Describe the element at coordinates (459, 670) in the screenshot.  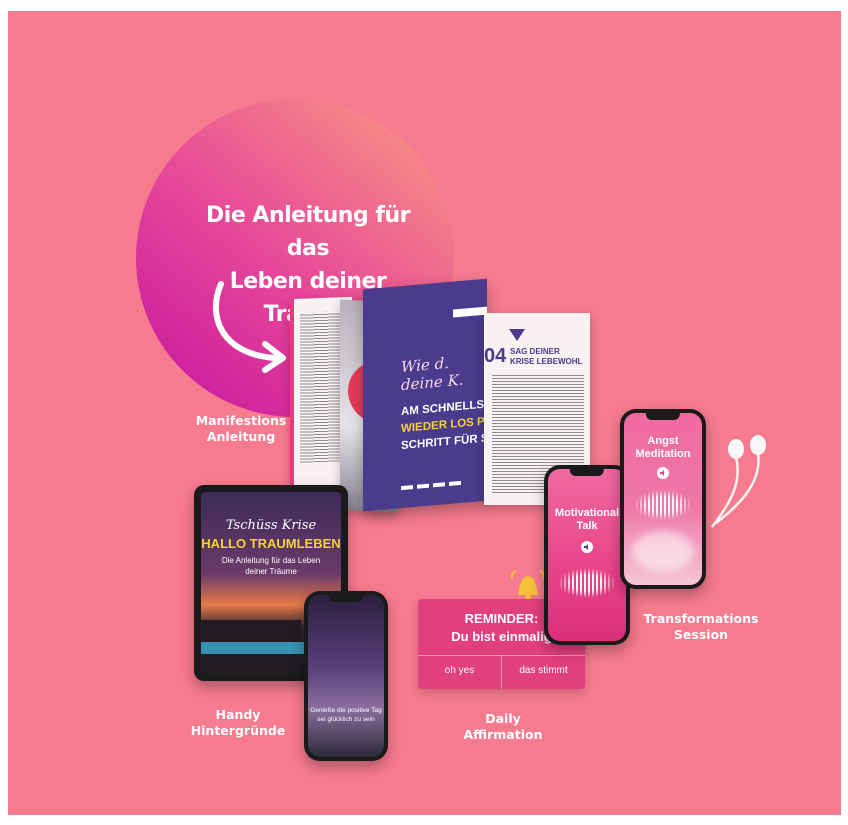
I see `reminder-btn-oh-yes: oh yes` at that location.